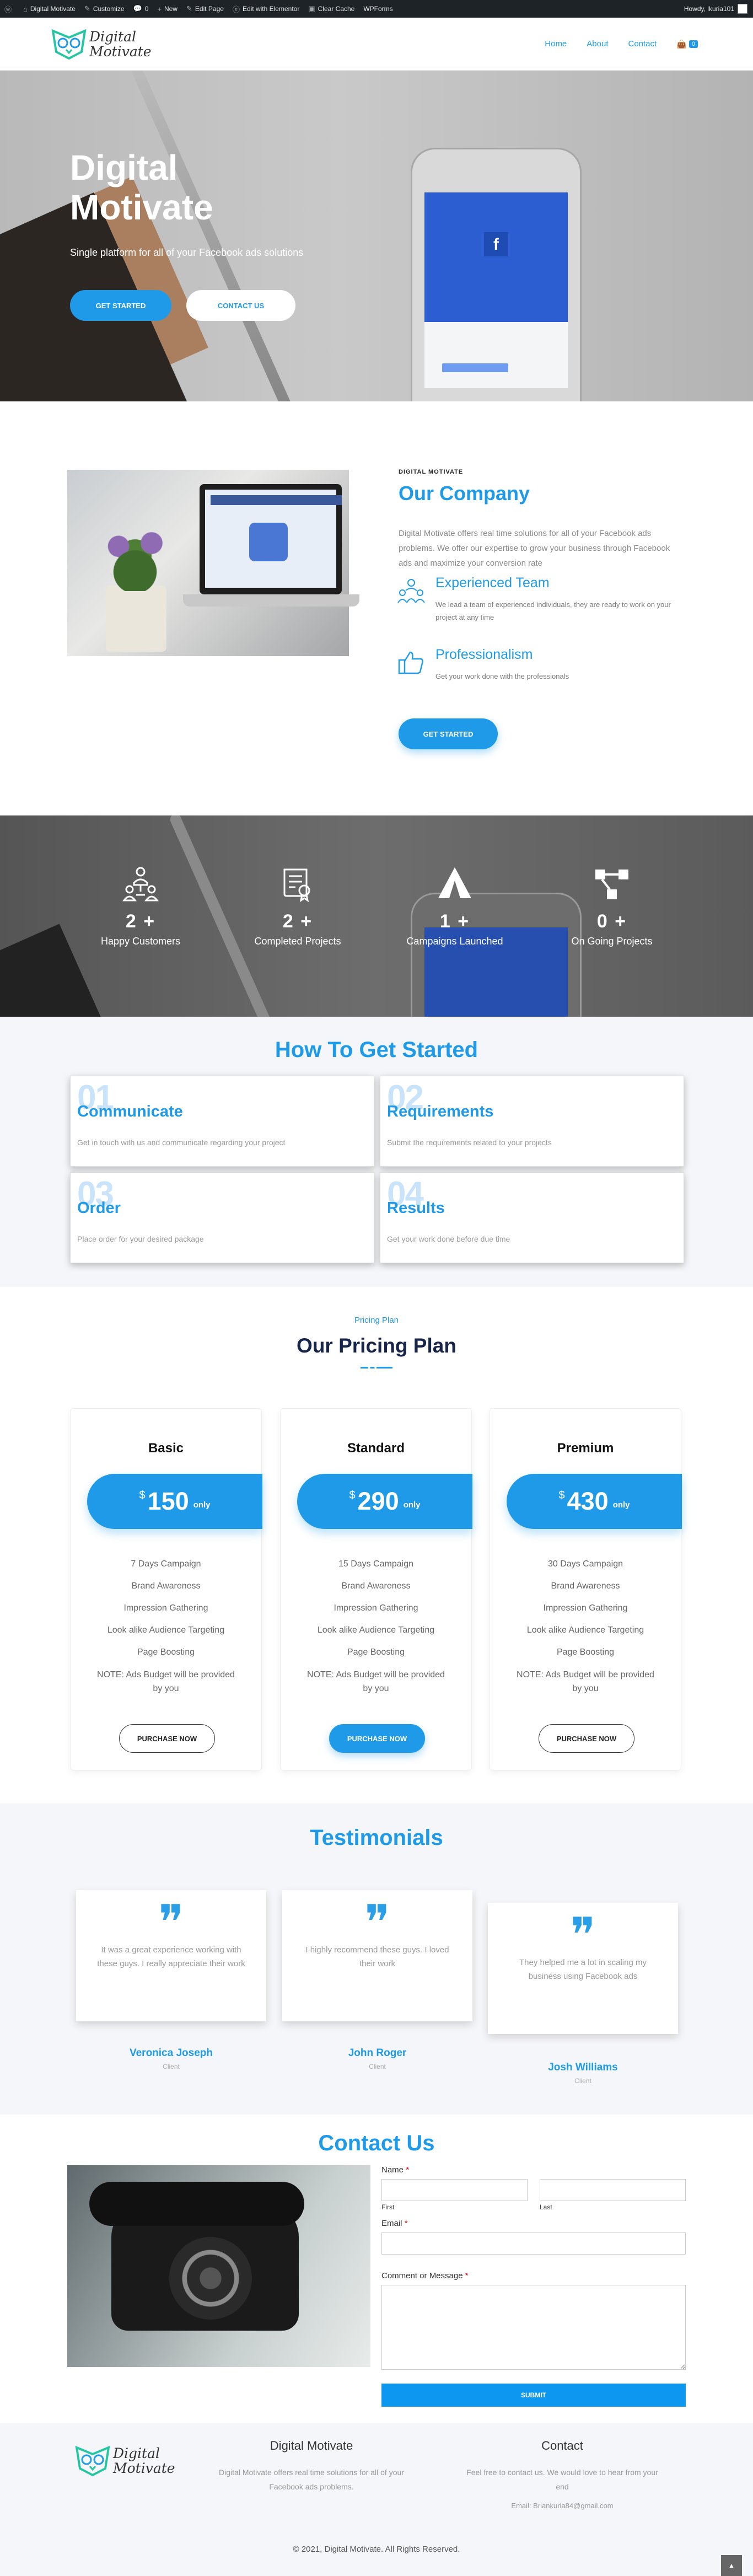  I want to click on handset-image, so click(196, 2204).